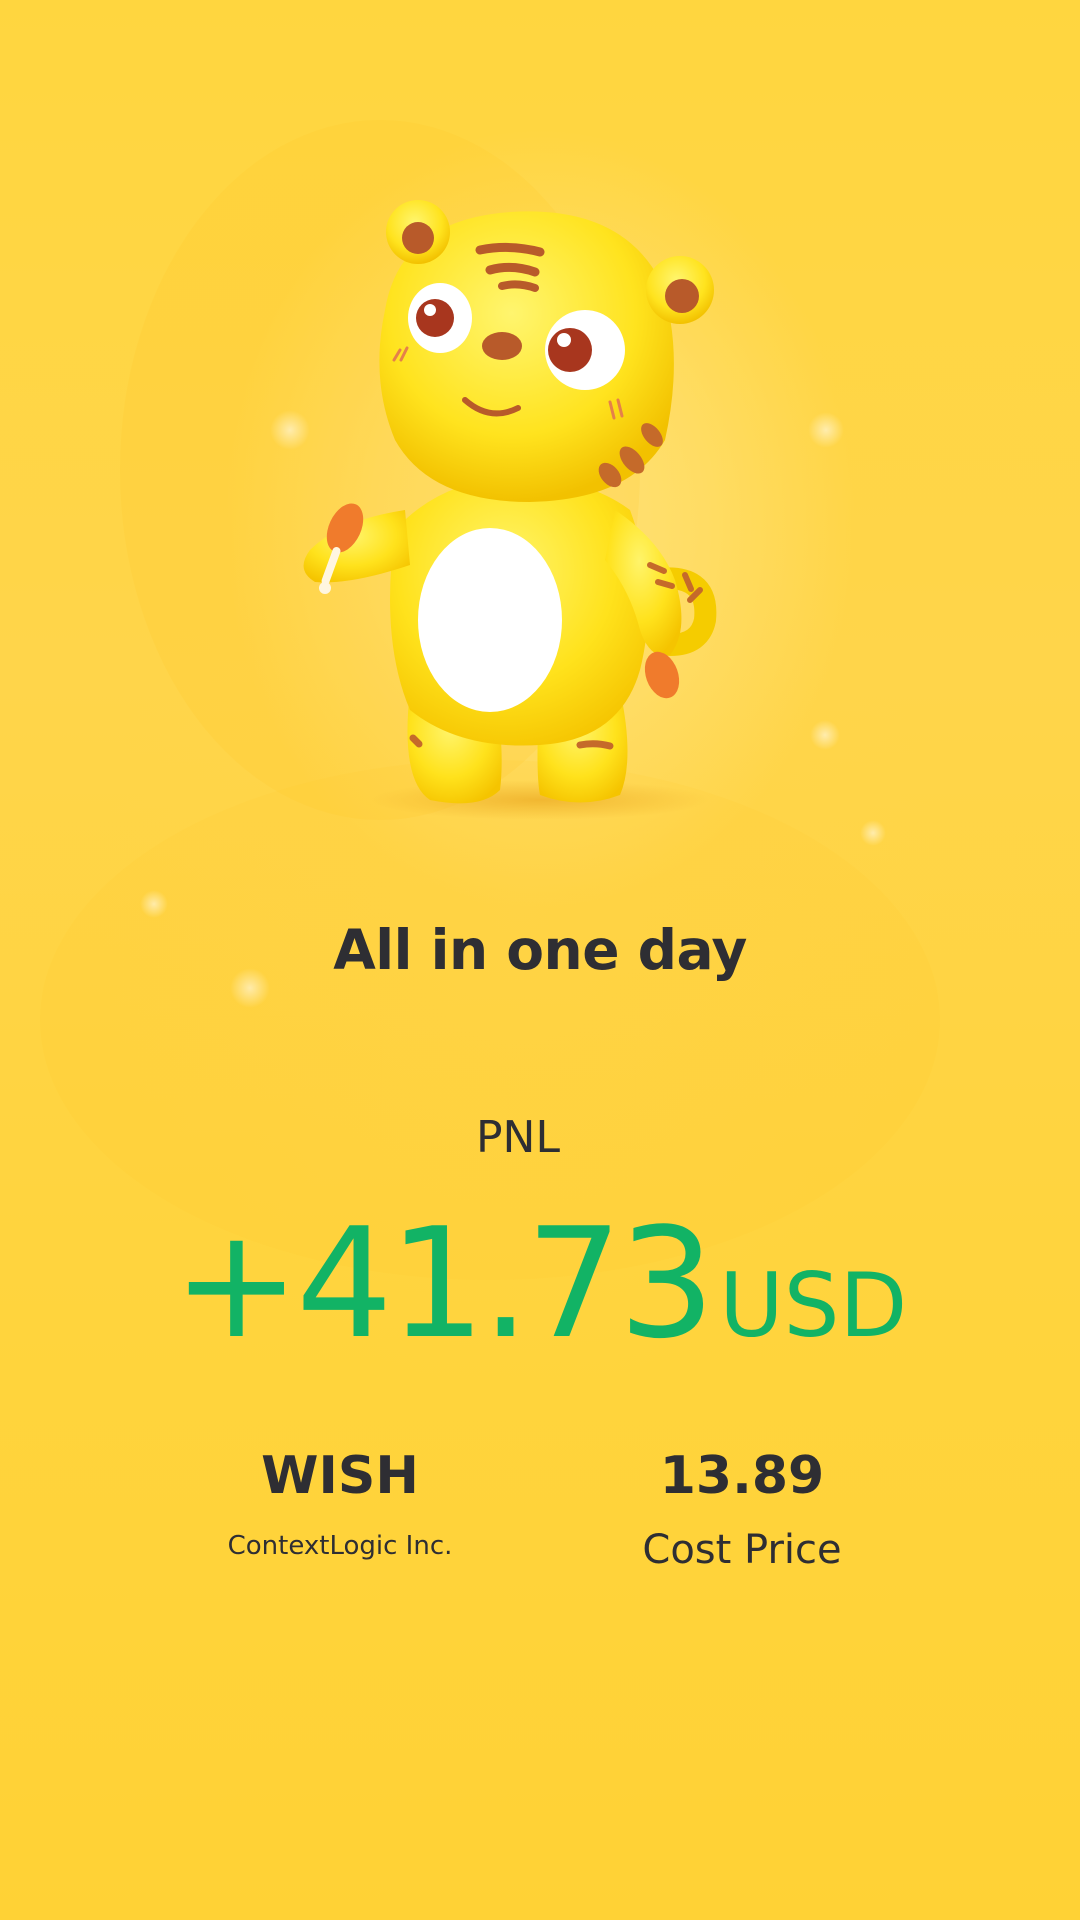 The width and height of the screenshot is (1080, 1920). I want to click on cost-info: 13.89 Cost Price, so click(742, 1510).